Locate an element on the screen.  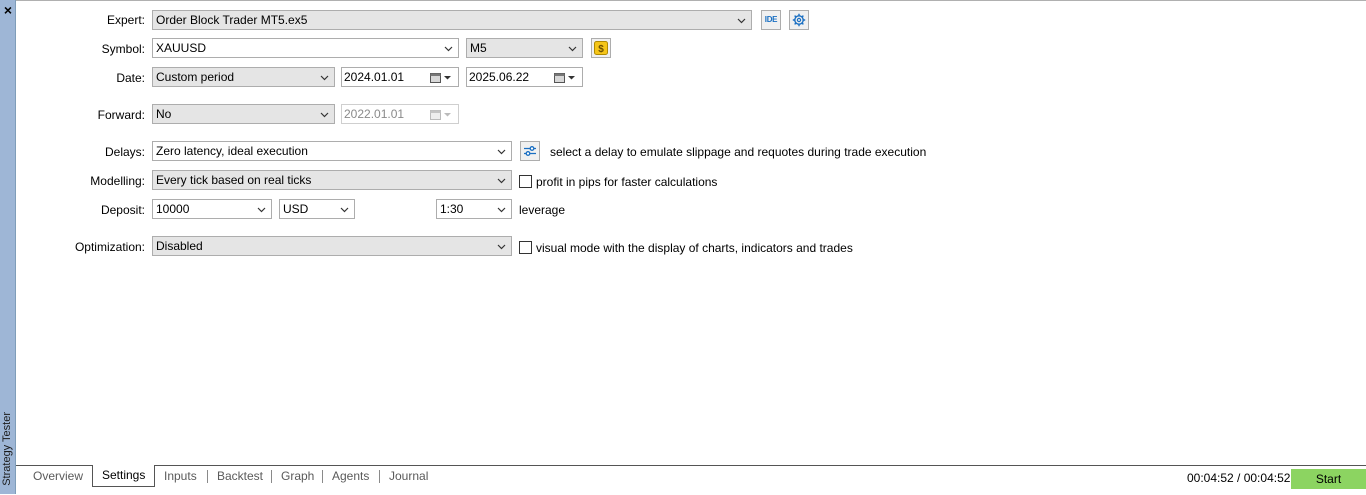
delays-label: Delays: is located at coordinates (124, 152).